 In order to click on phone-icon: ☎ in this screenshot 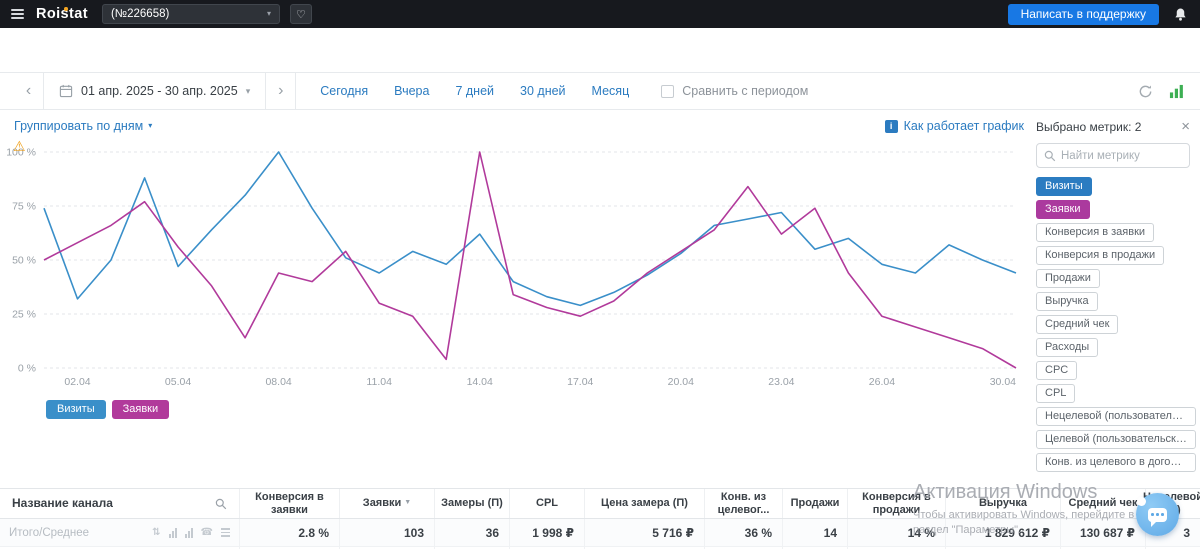, I will do `click(207, 532)`.